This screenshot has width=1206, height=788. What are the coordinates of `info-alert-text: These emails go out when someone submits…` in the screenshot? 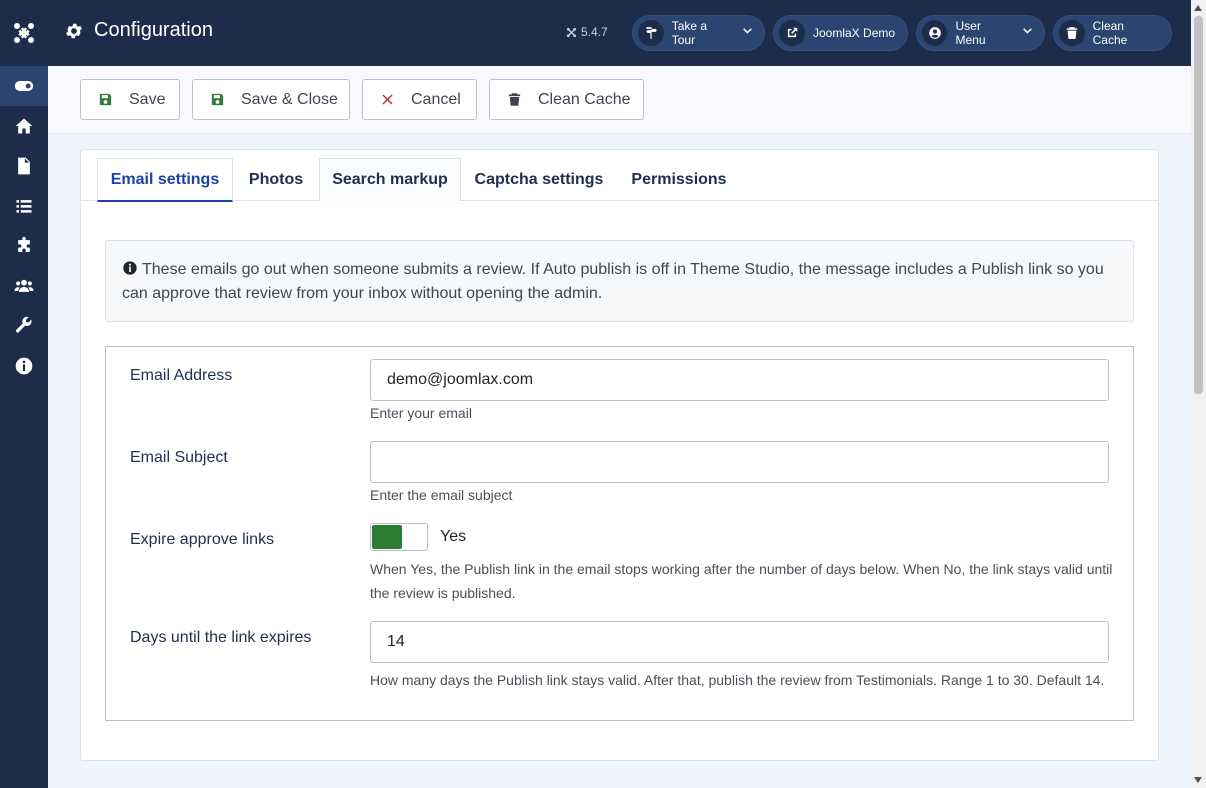 It's located at (613, 281).